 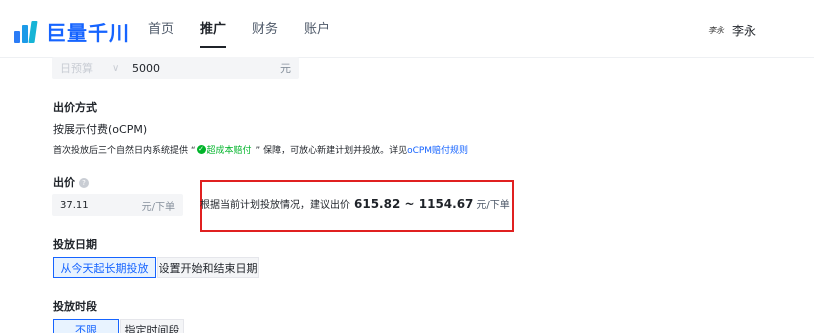 I want to click on bid-title-text: 出价, so click(x=64, y=182).